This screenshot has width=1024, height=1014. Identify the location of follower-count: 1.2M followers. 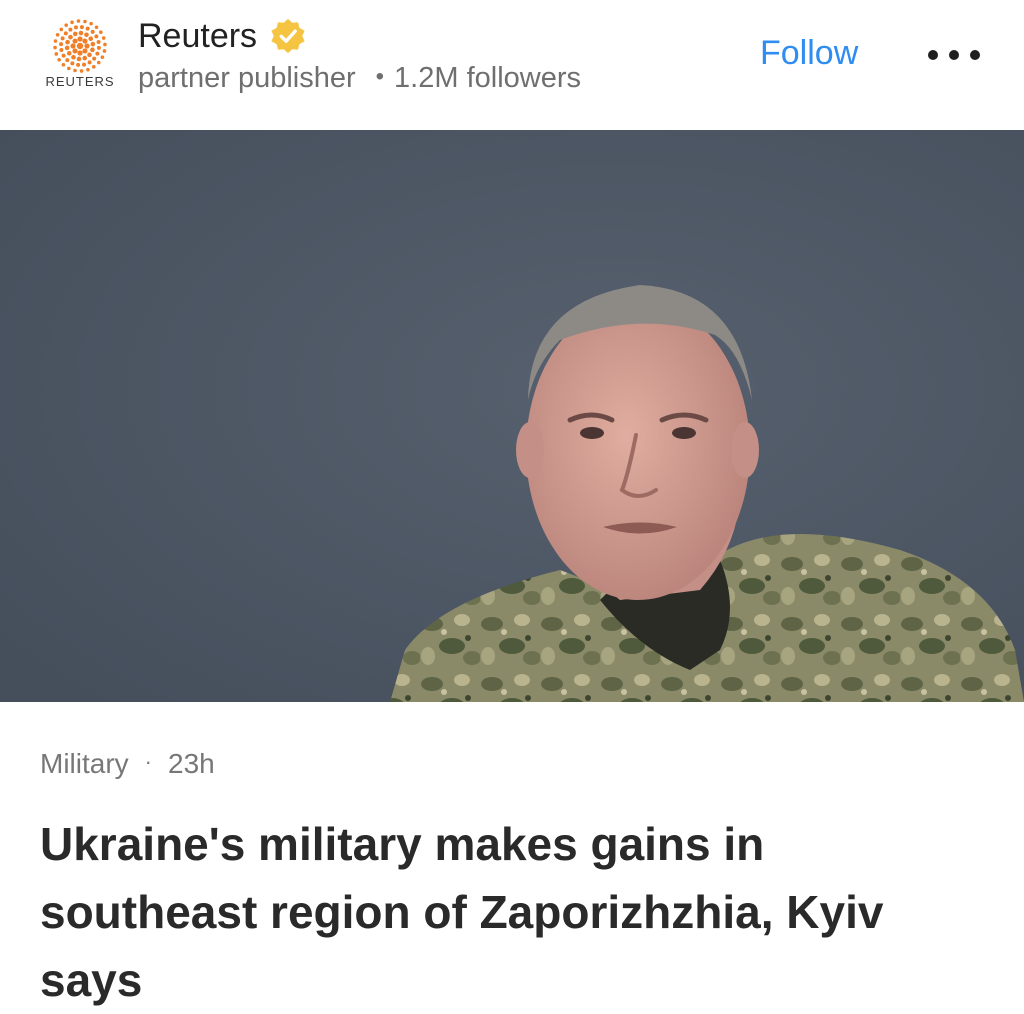
(488, 78).